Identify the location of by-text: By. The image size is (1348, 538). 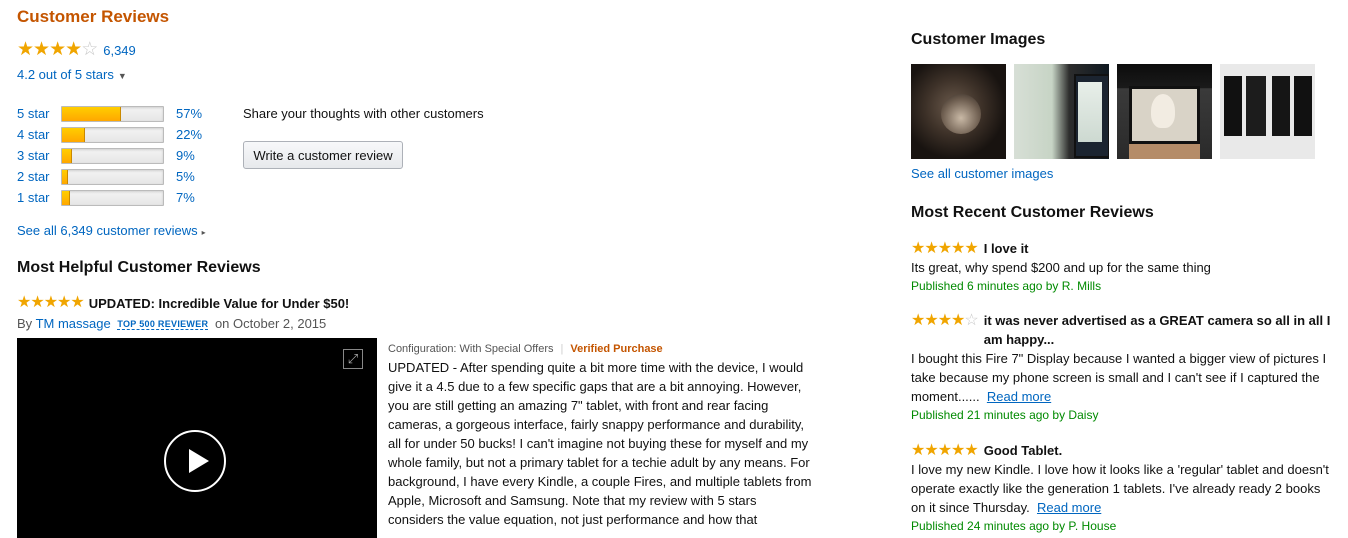
(25, 323).